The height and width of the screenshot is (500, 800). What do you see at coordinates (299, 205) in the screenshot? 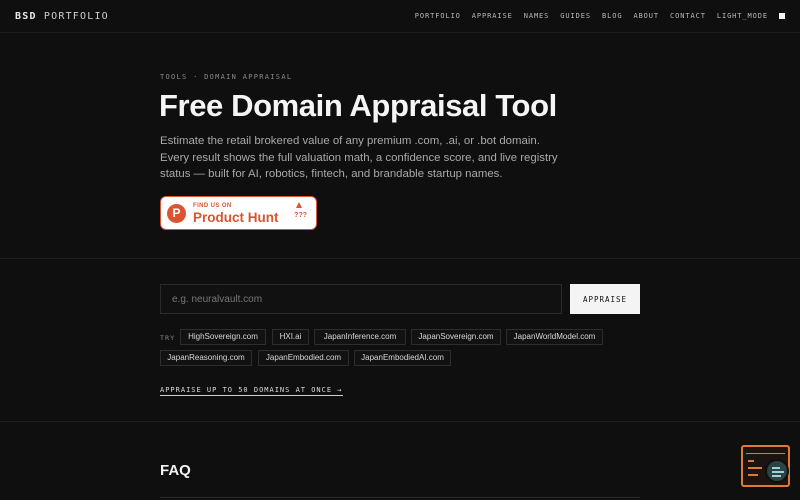
I see `upvote-triangle-icon` at bounding box center [299, 205].